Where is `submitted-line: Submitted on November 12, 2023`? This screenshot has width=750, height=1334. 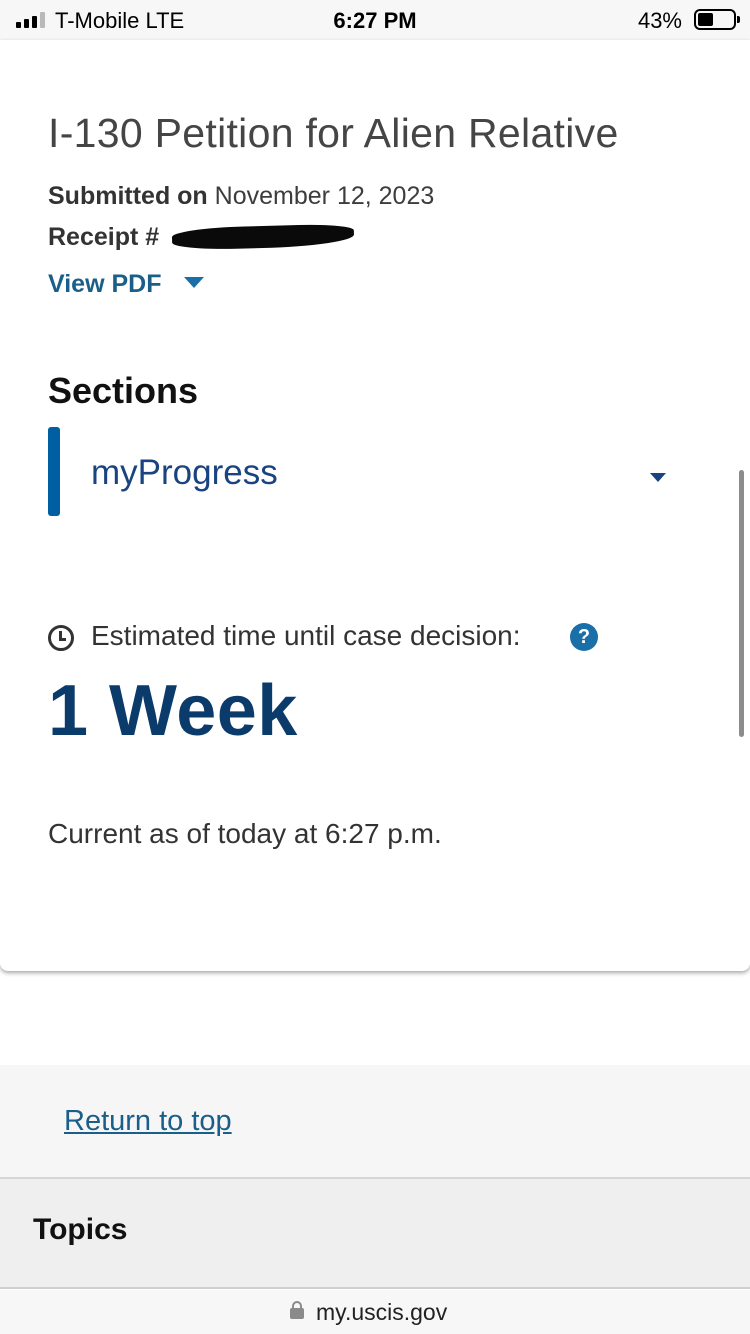
submitted-line: Submitted on November 12, 2023 is located at coordinates (241, 196).